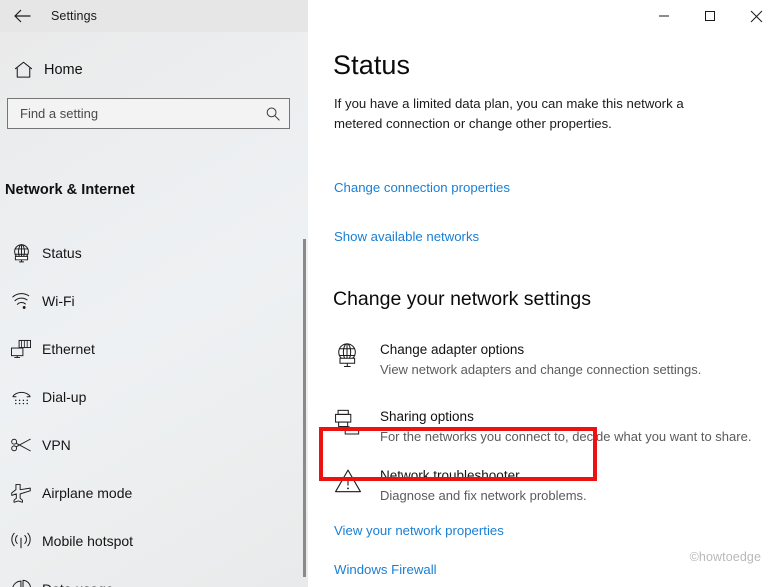 This screenshot has width=779, height=587. What do you see at coordinates (21, 493) in the screenshot?
I see `airplane-icon` at bounding box center [21, 493].